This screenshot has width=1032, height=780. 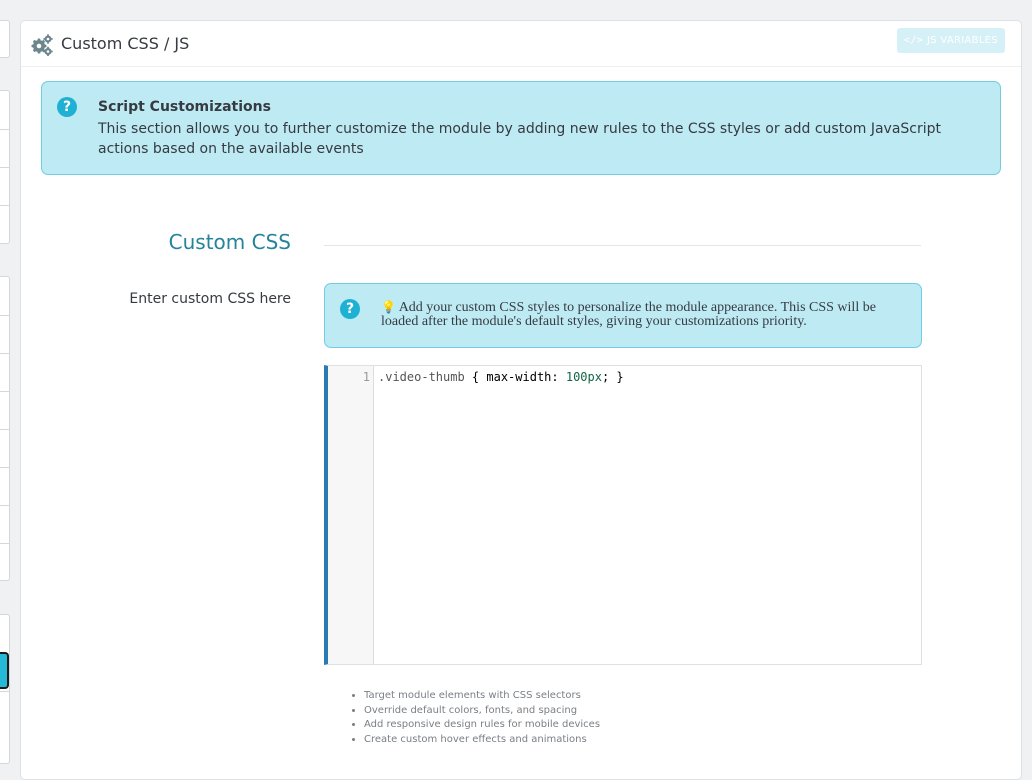 What do you see at coordinates (622, 245) in the screenshot?
I see `section-divider` at bounding box center [622, 245].